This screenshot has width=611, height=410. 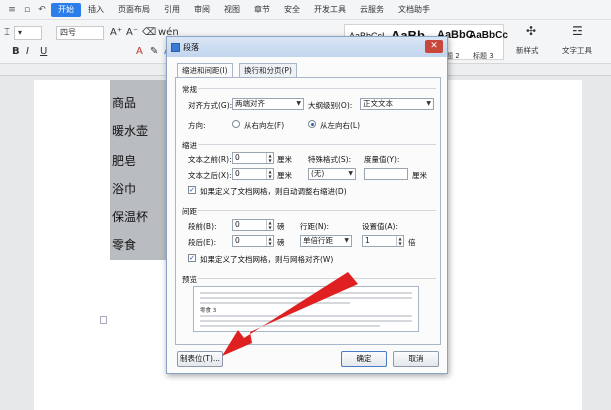 I want to click on pointer-arrow-icon, so click(x=290, y=314).